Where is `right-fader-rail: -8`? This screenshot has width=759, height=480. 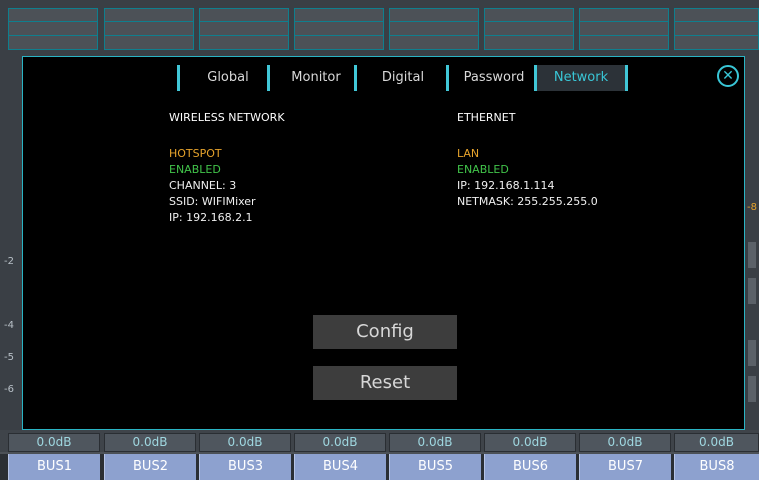 right-fader-rail: -8 is located at coordinates (752, 244).